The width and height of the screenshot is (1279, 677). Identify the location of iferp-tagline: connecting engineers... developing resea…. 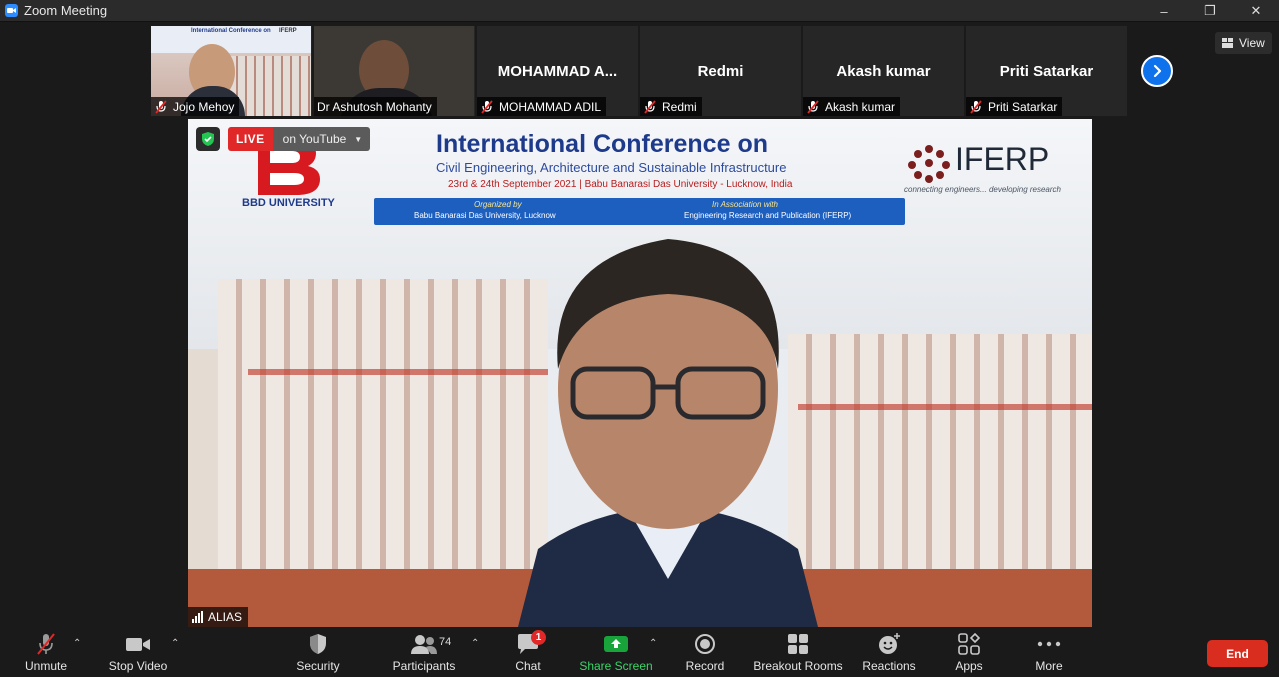
(982, 189).